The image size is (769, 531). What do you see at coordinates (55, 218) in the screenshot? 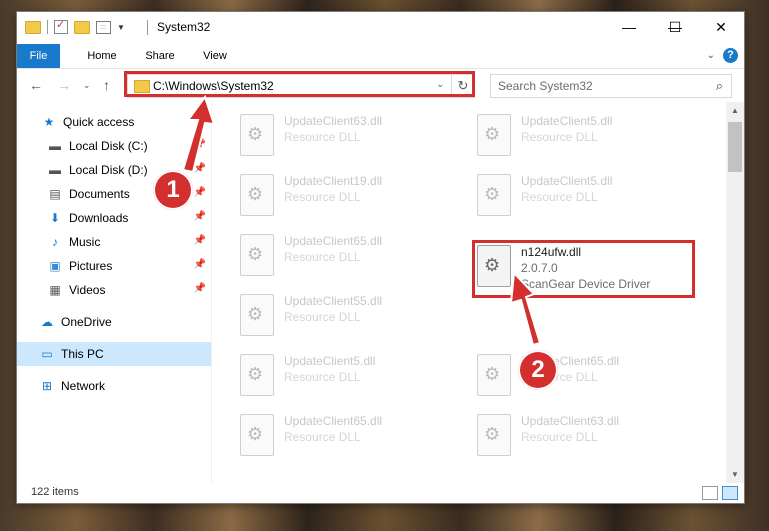
I see `downloads-icon: ⬇` at bounding box center [55, 218].